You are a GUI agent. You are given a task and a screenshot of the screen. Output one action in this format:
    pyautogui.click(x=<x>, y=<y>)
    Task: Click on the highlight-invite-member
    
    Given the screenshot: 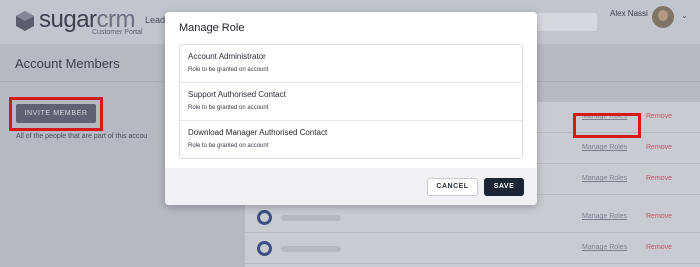 What is the action you would take?
    pyautogui.click(x=56, y=114)
    